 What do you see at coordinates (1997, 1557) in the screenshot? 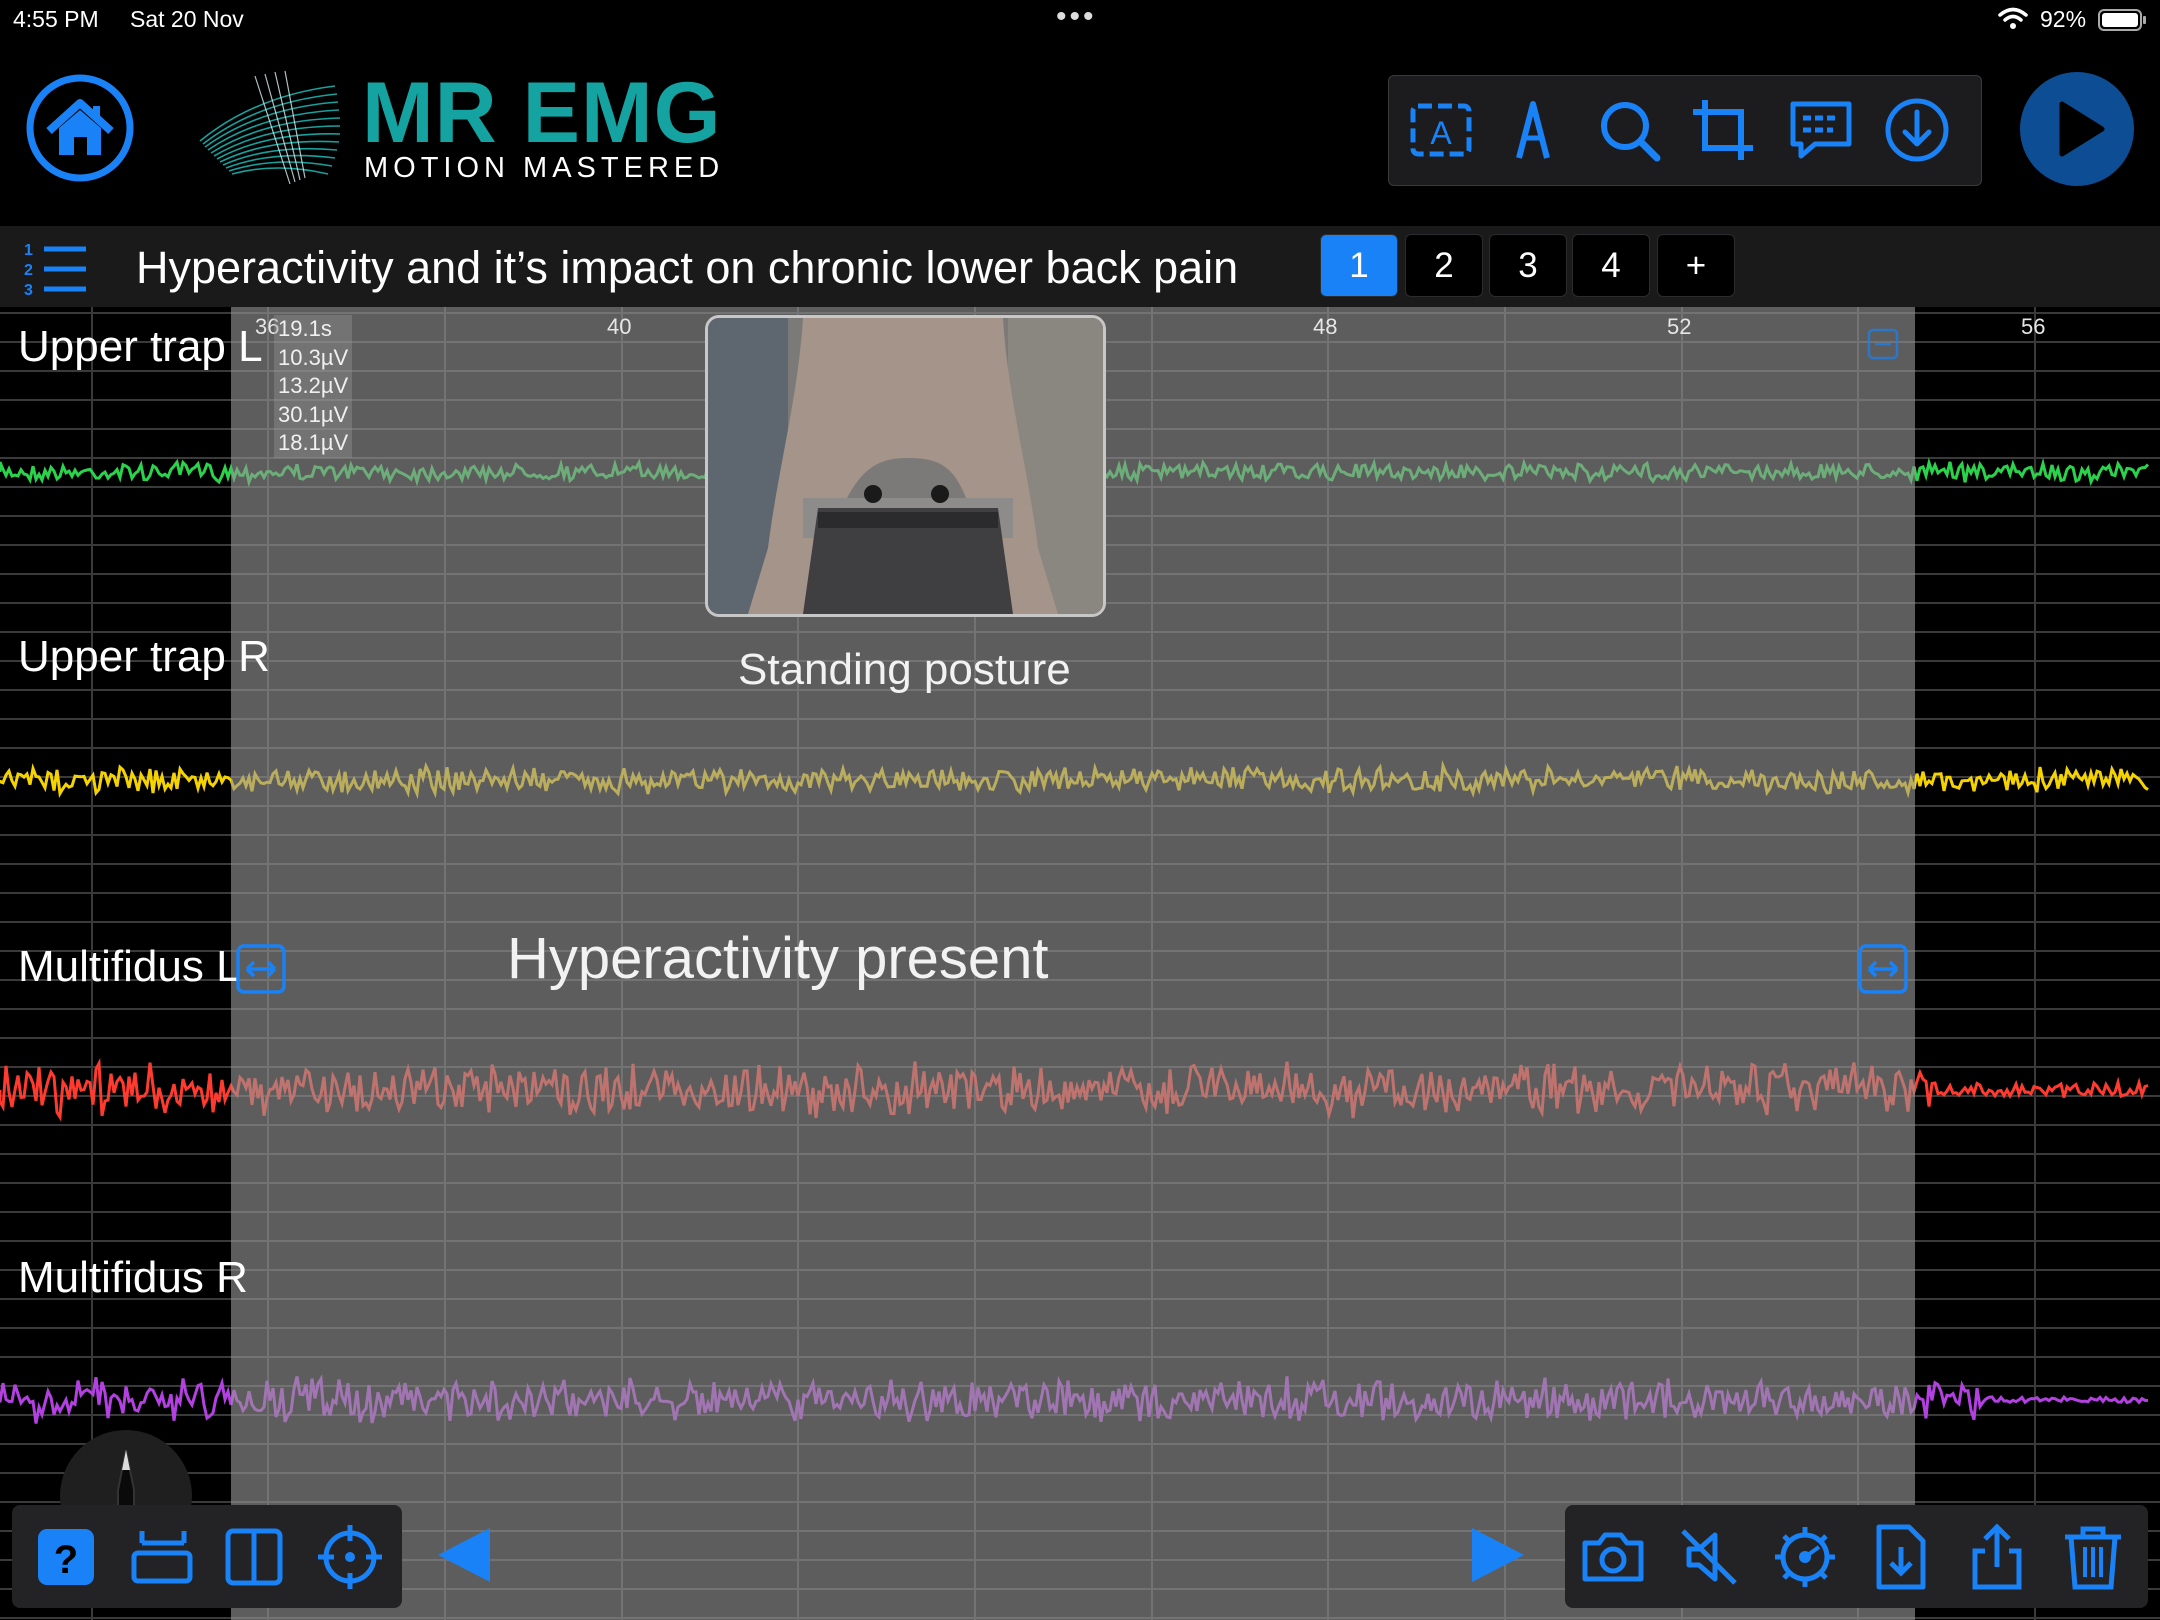
I see `share-icon` at bounding box center [1997, 1557].